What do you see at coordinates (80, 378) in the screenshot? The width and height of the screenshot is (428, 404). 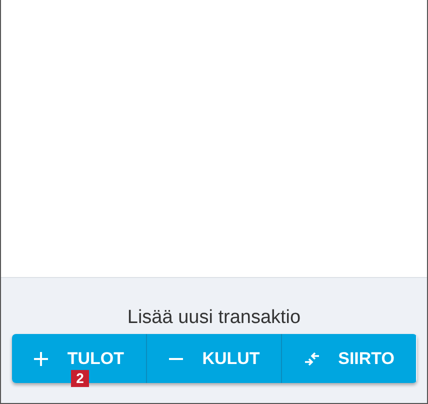 I see `callout-badge: 2` at bounding box center [80, 378].